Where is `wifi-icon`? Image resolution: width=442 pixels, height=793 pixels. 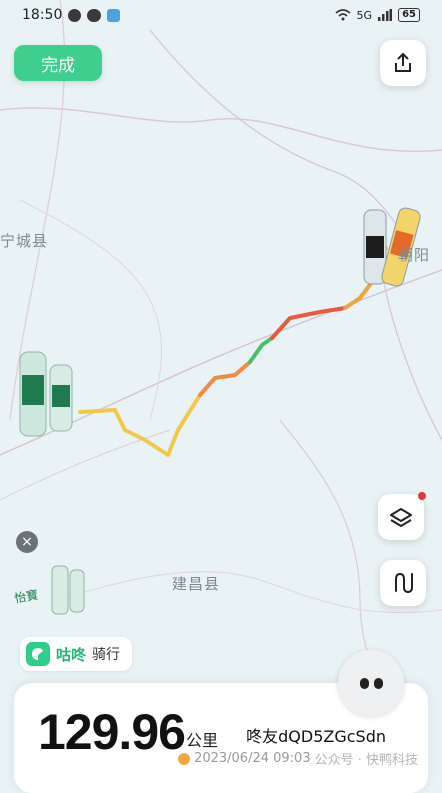
wifi-icon is located at coordinates (343, 15).